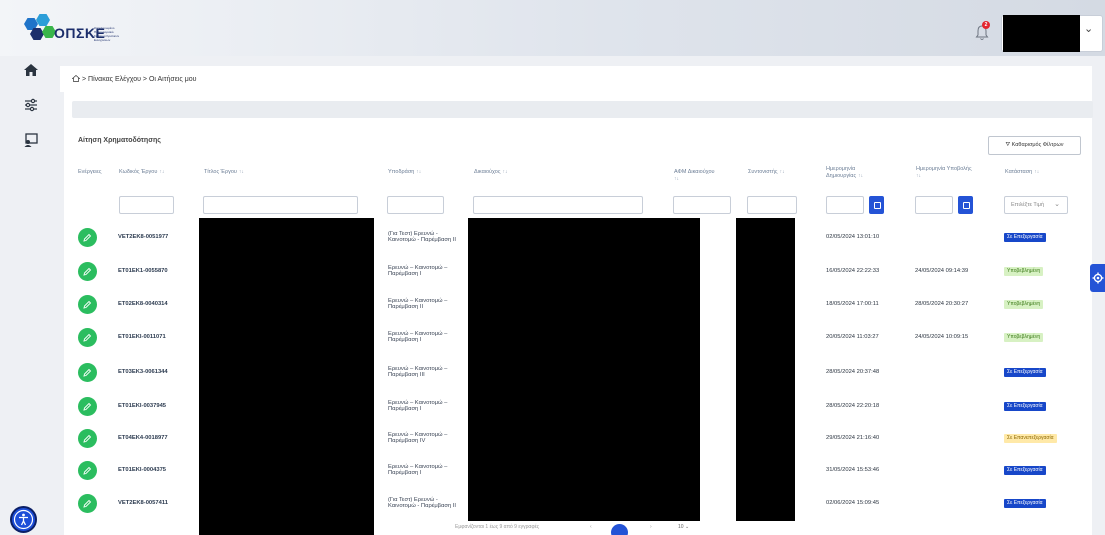 Image resolution: width=1105 pixels, height=535 pixels. Describe the element at coordinates (143, 271) in the screenshot. I see `project-code: ET01EK1-0055870` at that location.